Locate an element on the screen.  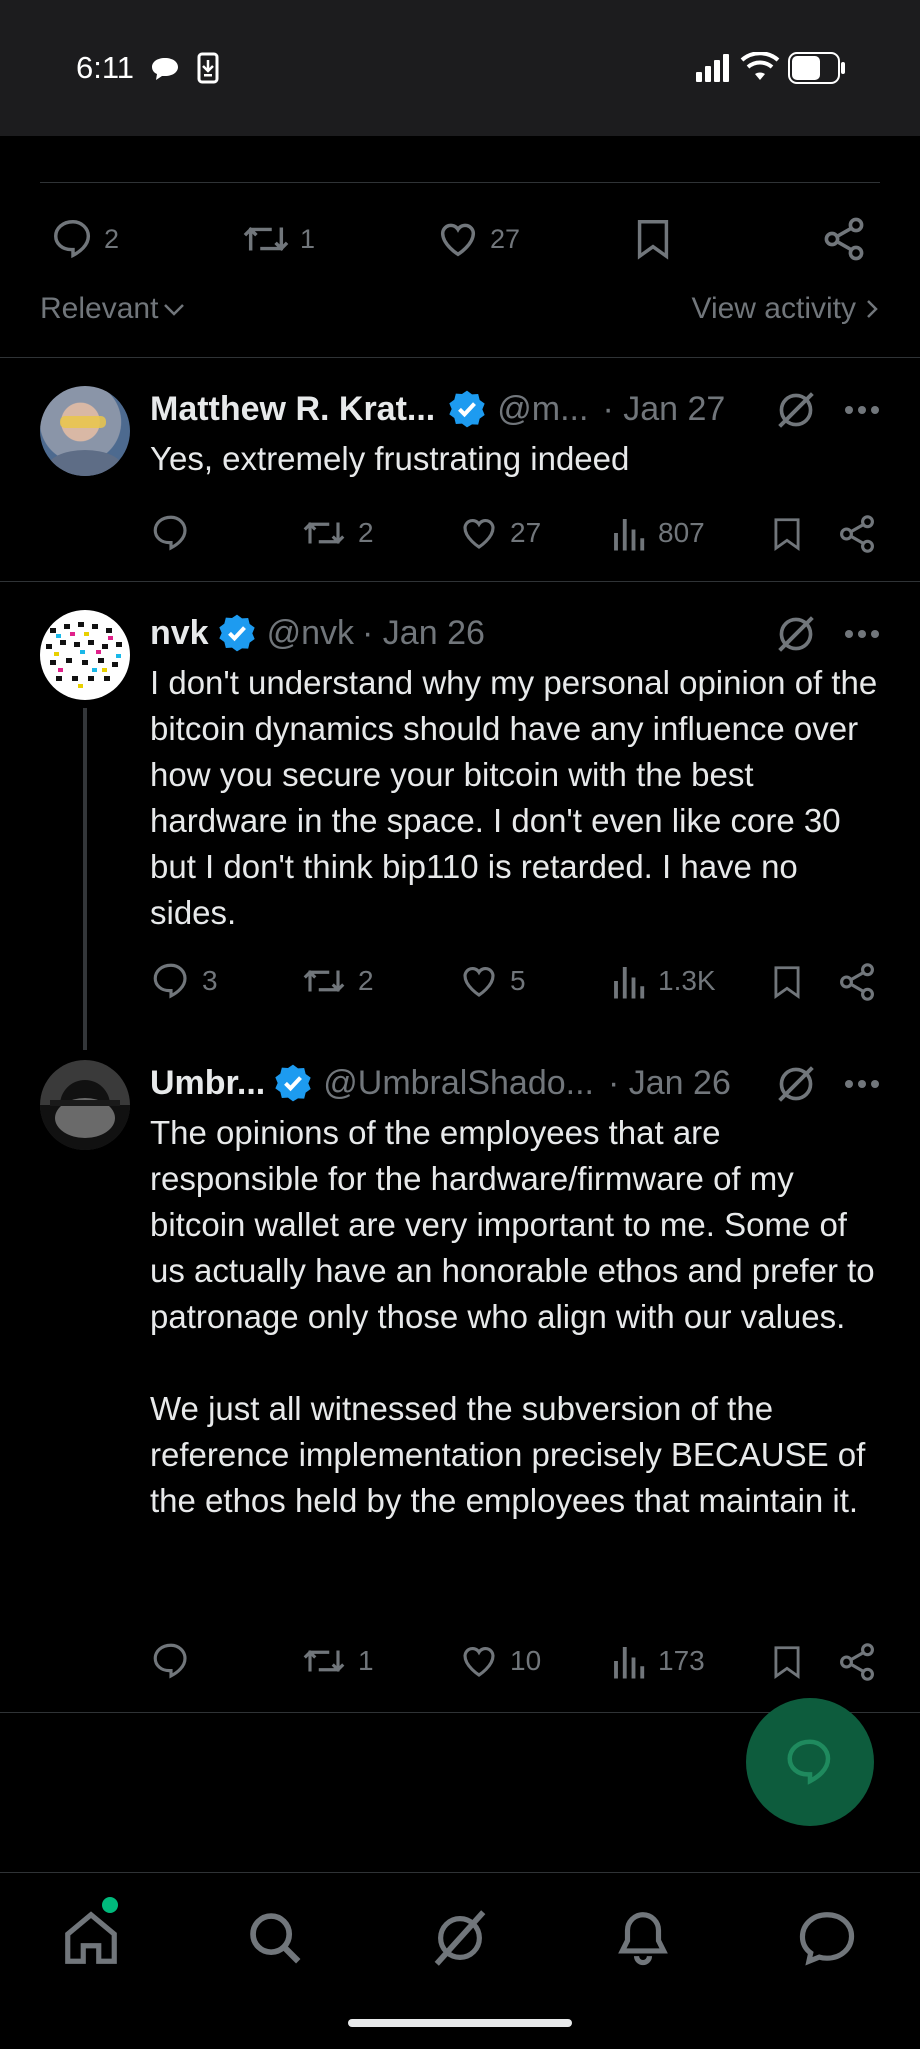
wifi-icon is located at coordinates (760, 66).